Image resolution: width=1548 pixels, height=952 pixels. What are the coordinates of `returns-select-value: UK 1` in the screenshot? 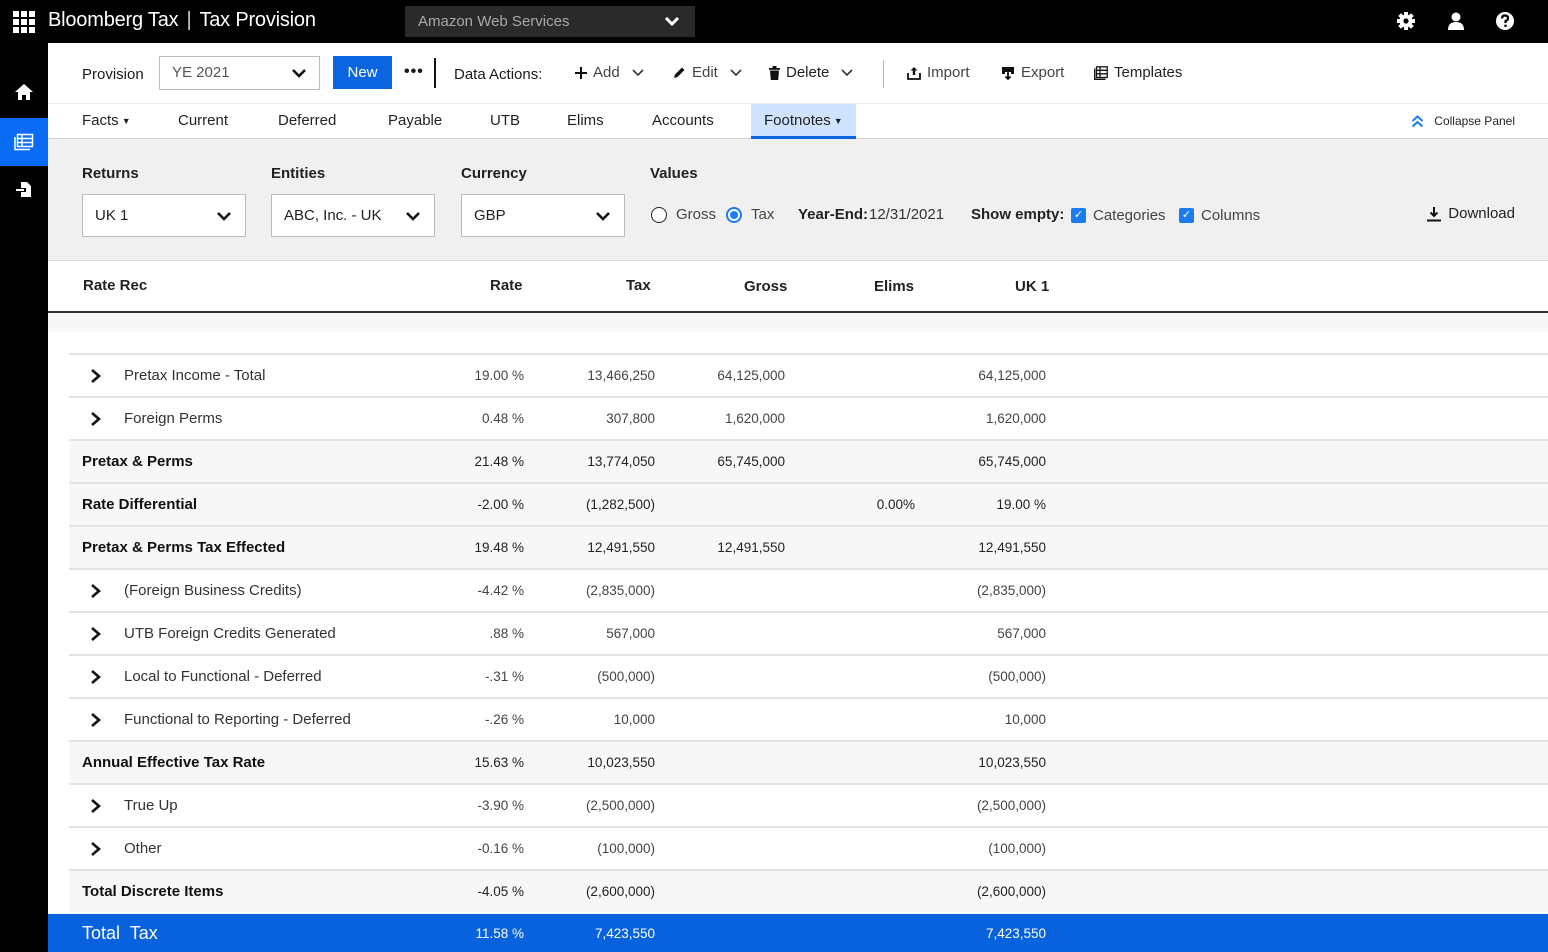 It's located at (112, 215).